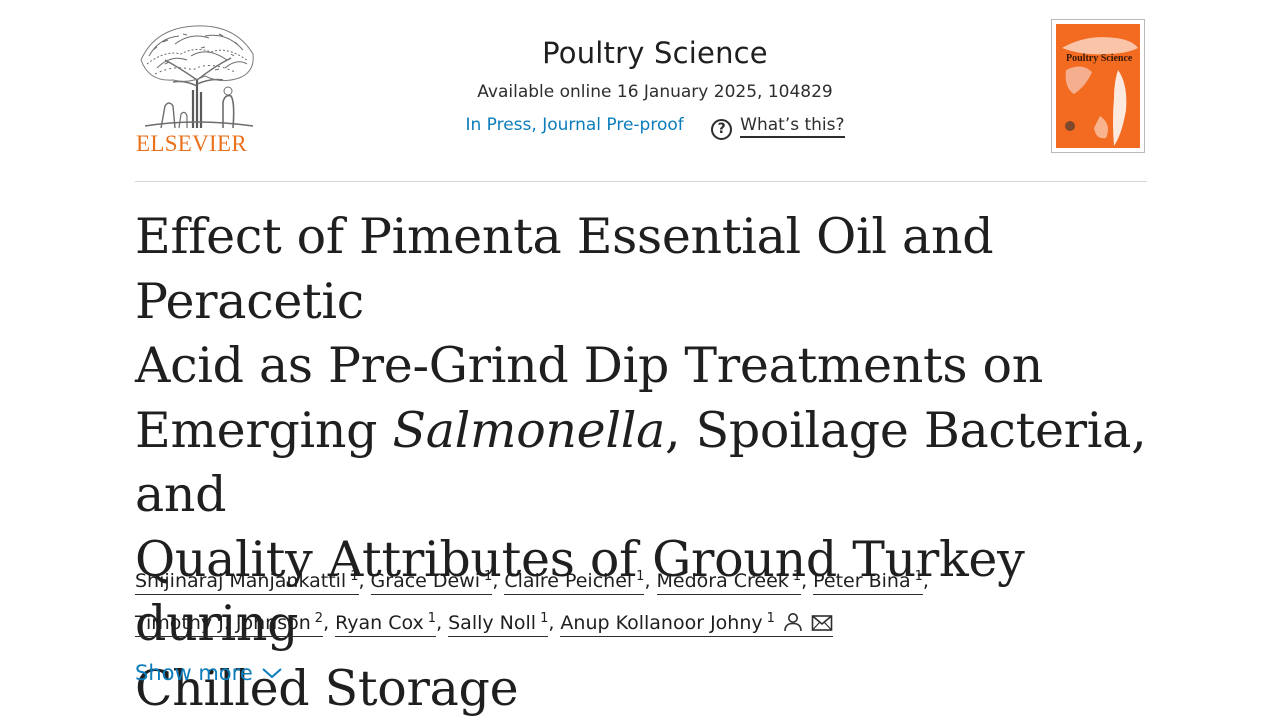  I want to click on journal-cover-image: Poultry Science, so click(1098, 86).